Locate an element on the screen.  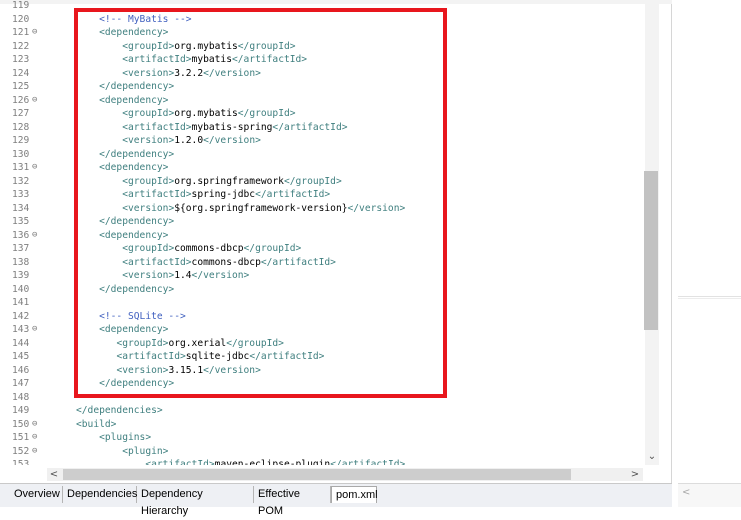
xml-text: sqlite-jdbc is located at coordinates (217, 356).